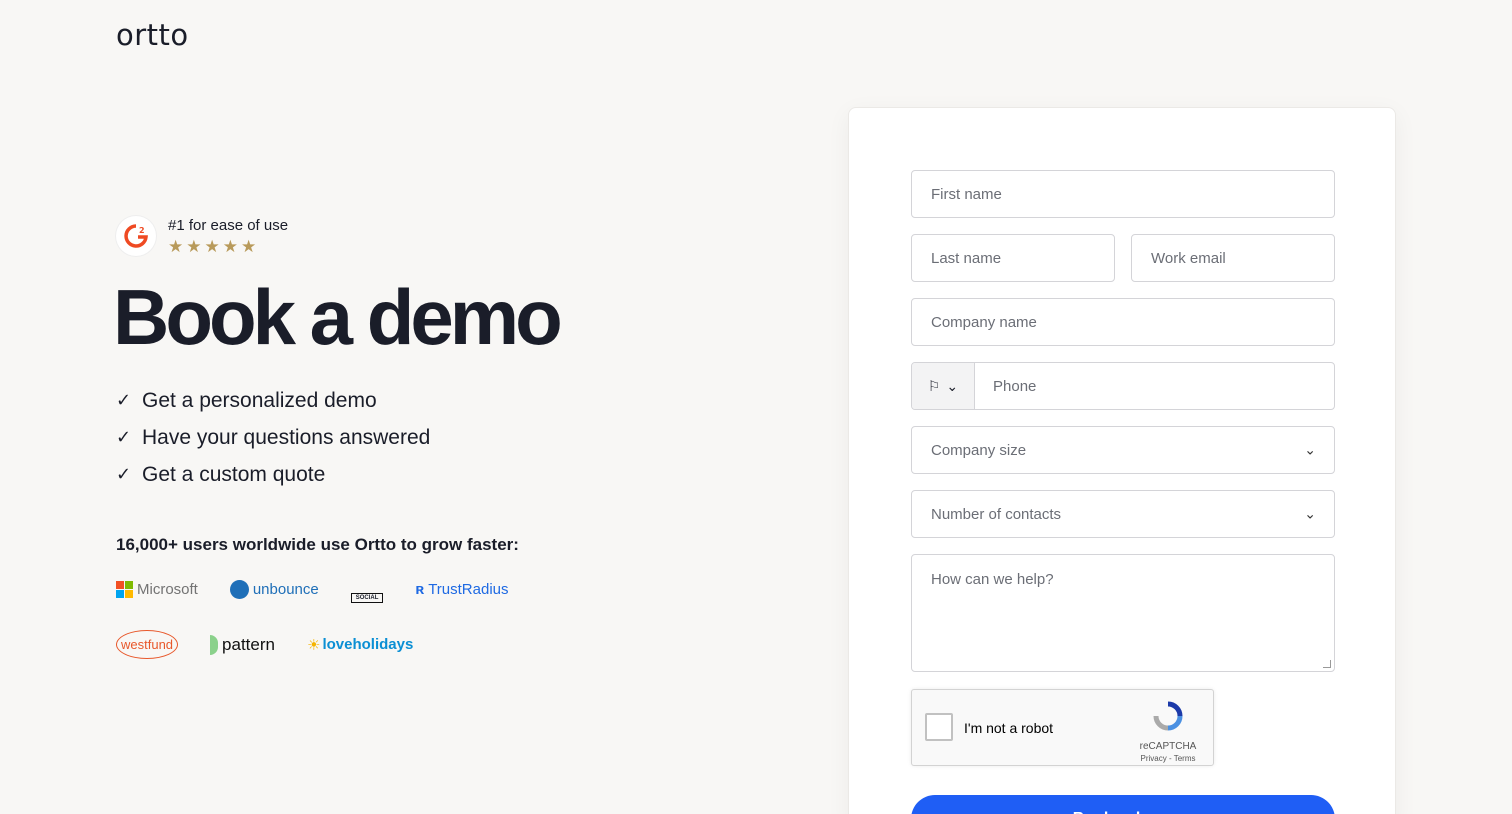  What do you see at coordinates (157, 589) in the screenshot?
I see `microsoft-logo: Microsoft` at bounding box center [157, 589].